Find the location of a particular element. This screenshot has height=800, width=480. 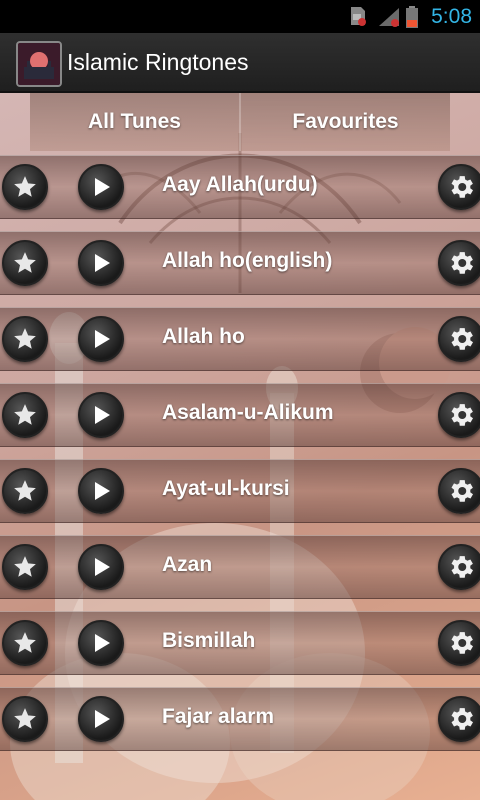

ringtone-row: Allah ho is located at coordinates (240, 339).